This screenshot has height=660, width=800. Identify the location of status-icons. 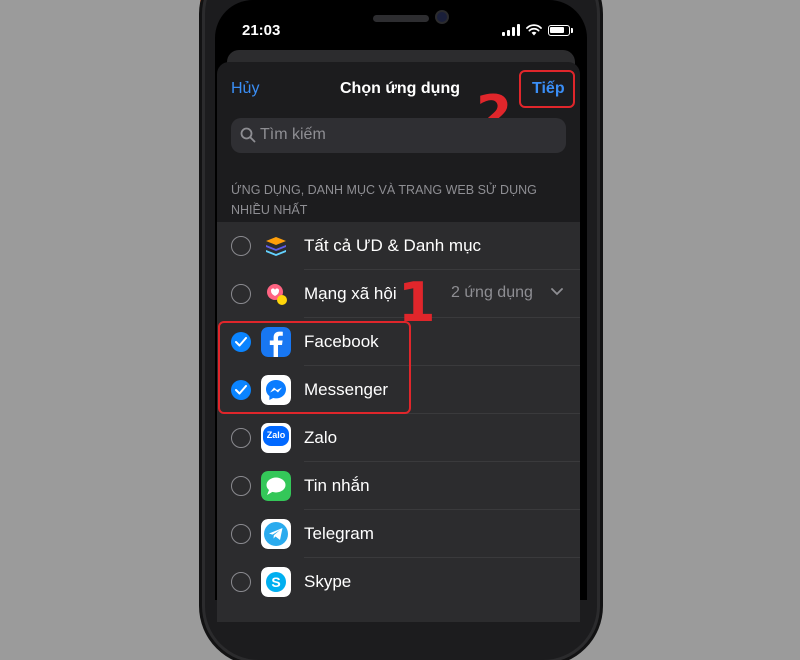
(537, 30).